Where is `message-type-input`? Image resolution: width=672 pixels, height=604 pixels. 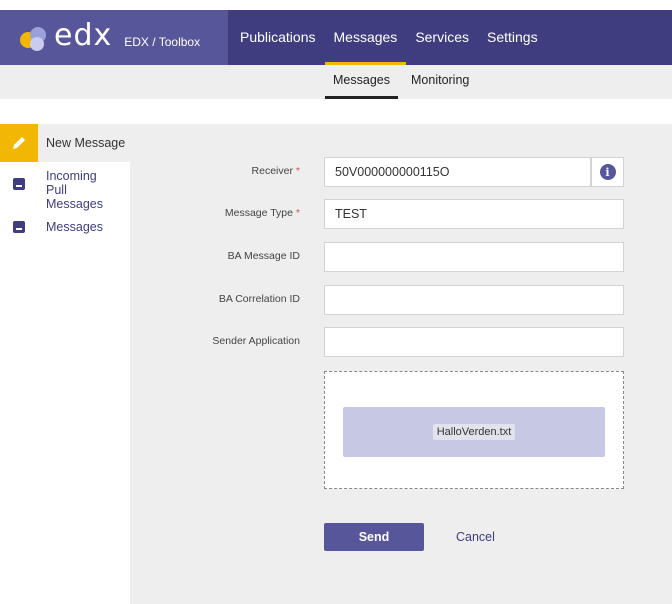 message-type-input is located at coordinates (474, 214).